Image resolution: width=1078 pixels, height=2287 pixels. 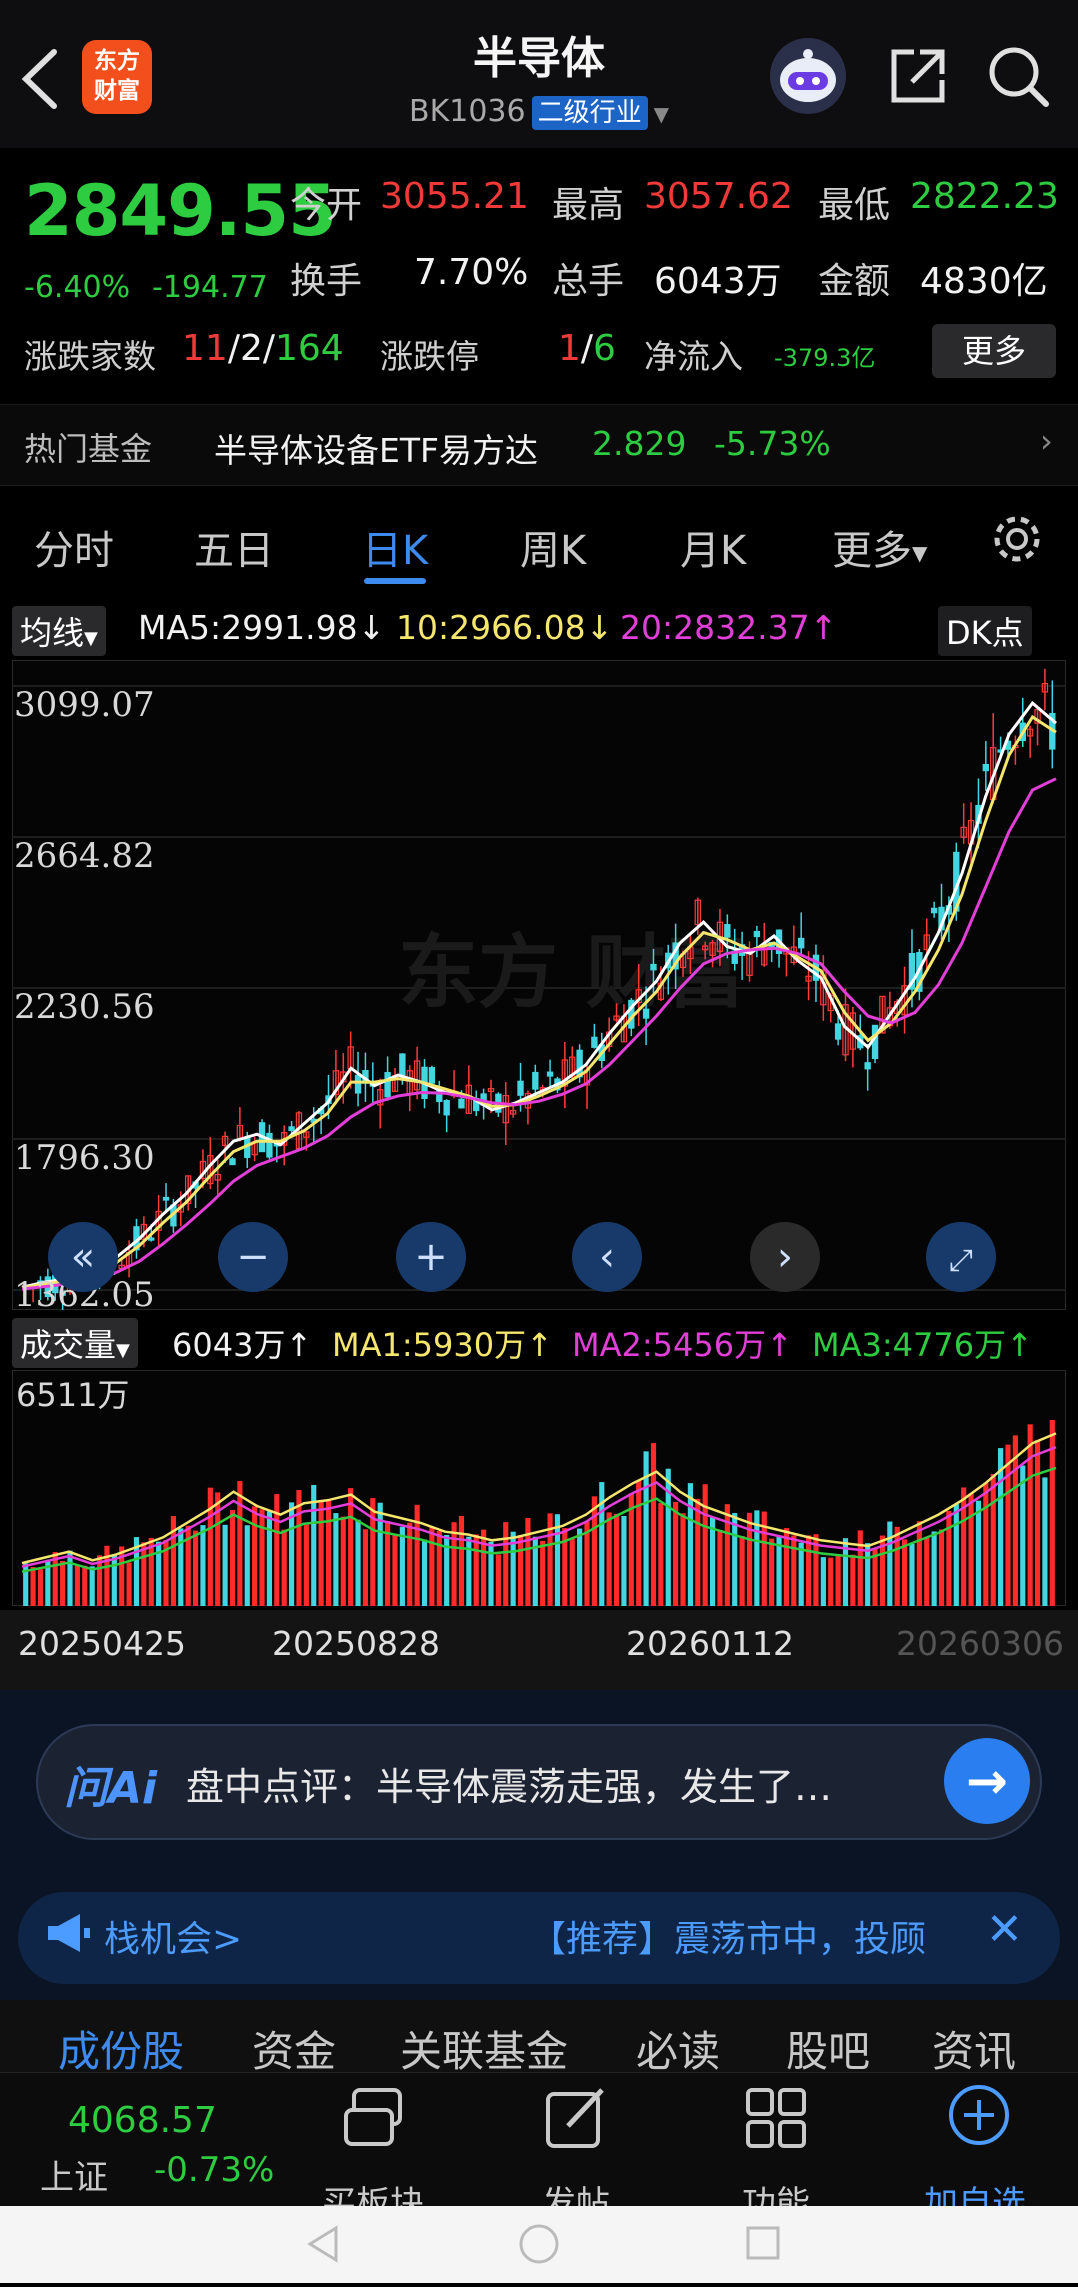 I want to click on volume-chart: 6511万, so click(x=539, y=1488).